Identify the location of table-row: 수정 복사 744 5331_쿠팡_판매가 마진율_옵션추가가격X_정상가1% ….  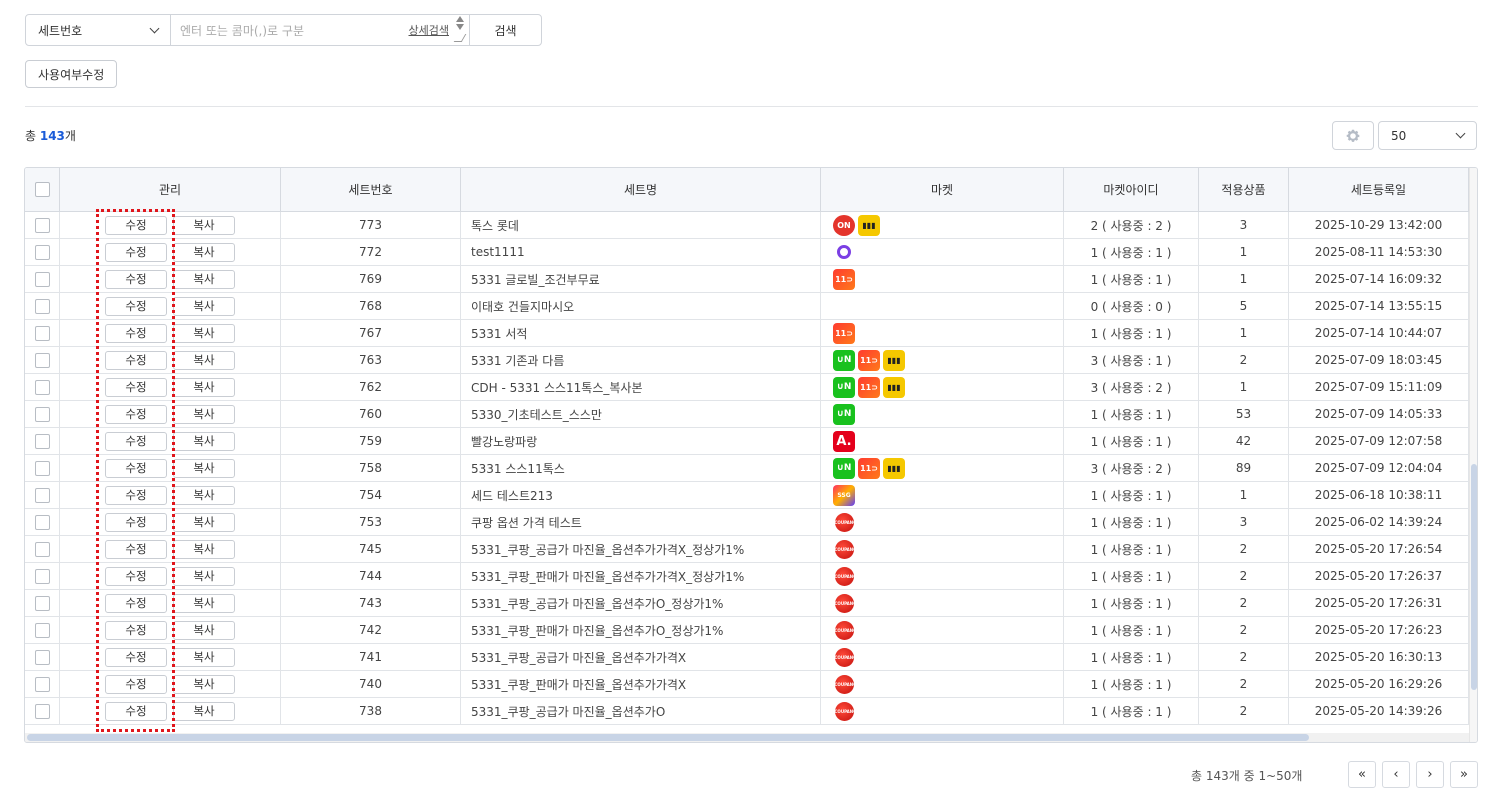
(747, 576).